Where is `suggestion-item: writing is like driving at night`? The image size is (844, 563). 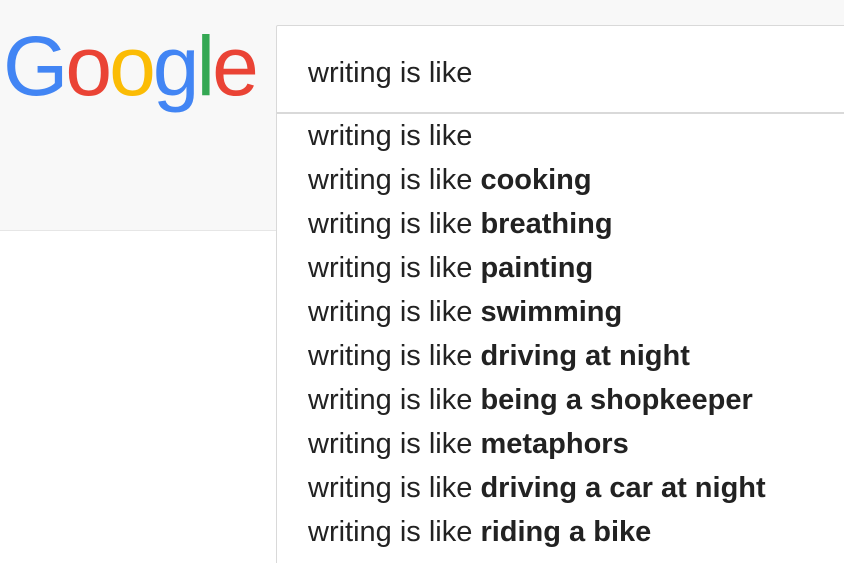
suggestion-item: writing is like driving at night is located at coordinates (499, 356).